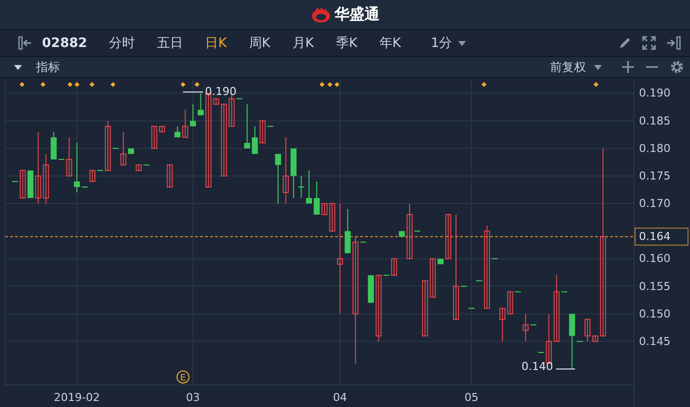 Image resolution: width=690 pixels, height=407 pixels. Describe the element at coordinates (654, 259) in the screenshot. I see `y-axis-label: 0.160` at that location.